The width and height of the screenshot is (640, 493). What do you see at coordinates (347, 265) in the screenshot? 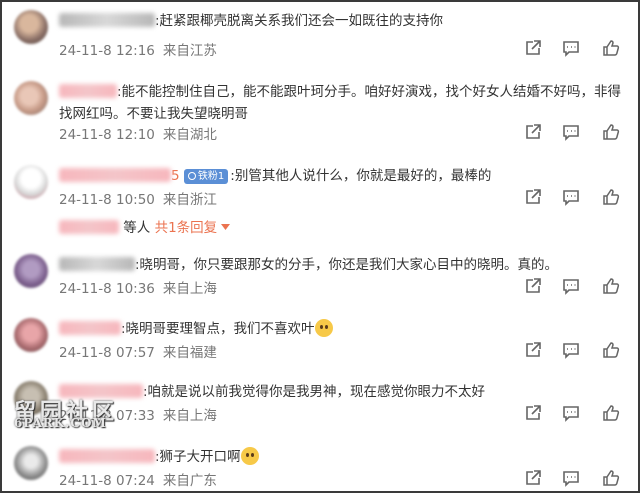
I see `comment-text: :晓明哥，你只要跟那女的分手，你还是我们大家心目中的晓明。真的。` at bounding box center [347, 265].